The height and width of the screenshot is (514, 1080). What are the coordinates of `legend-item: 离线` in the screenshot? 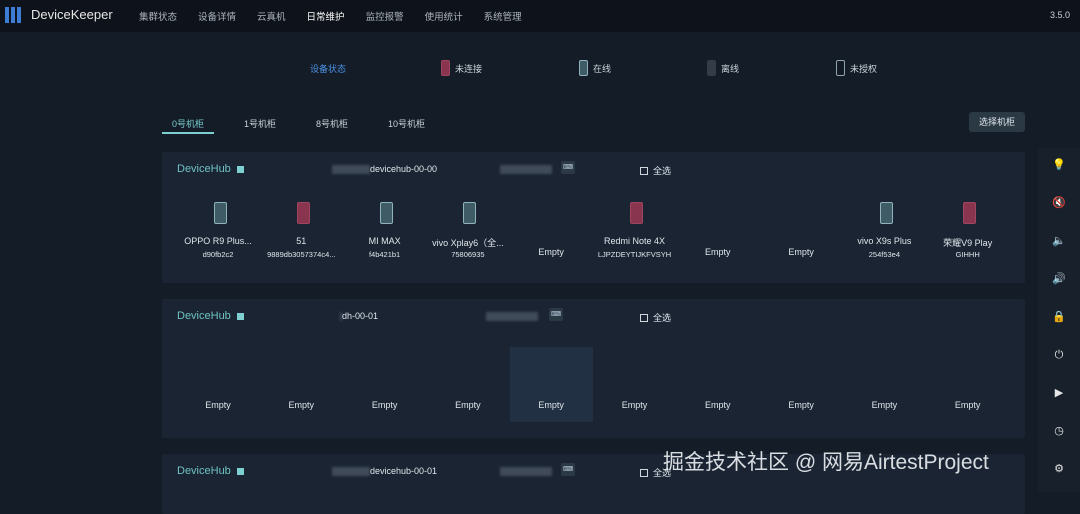 It's located at (723, 68).